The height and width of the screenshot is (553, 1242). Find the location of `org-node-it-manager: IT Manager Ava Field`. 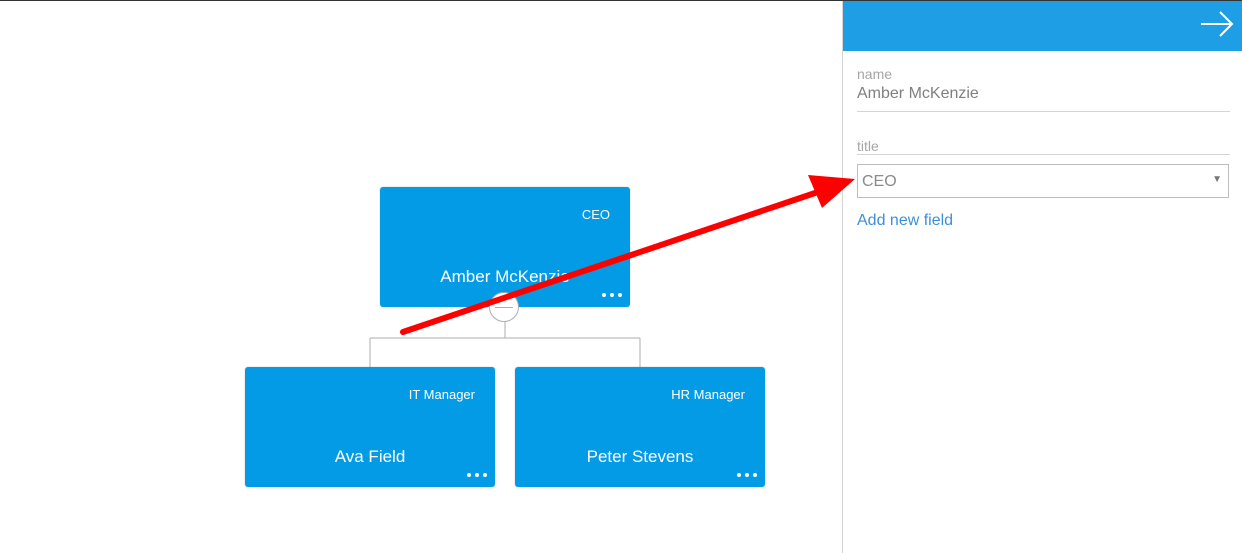

org-node-it-manager: IT Manager Ava Field is located at coordinates (370, 427).